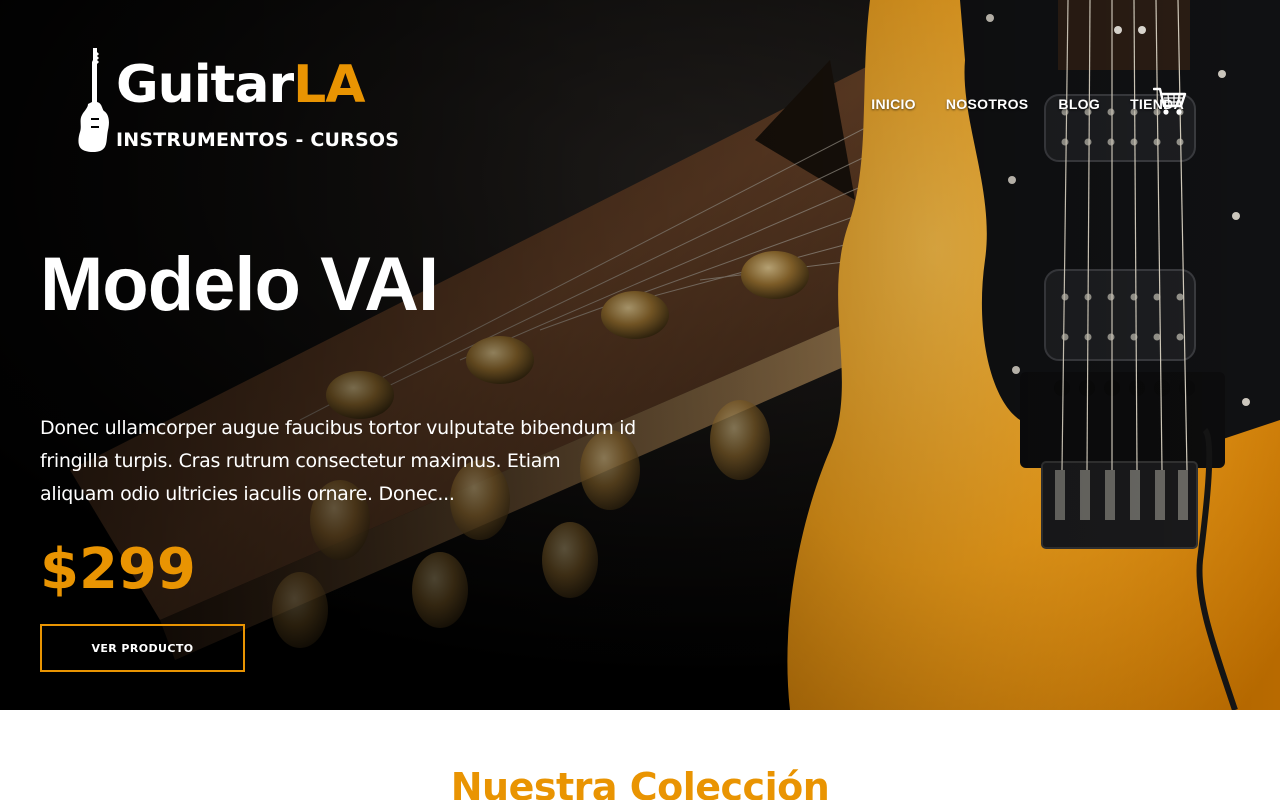 The image size is (1280, 800). Describe the element at coordinates (987, 104) in the screenshot. I see `nav-link-nosotros: NOSOTROS` at that location.